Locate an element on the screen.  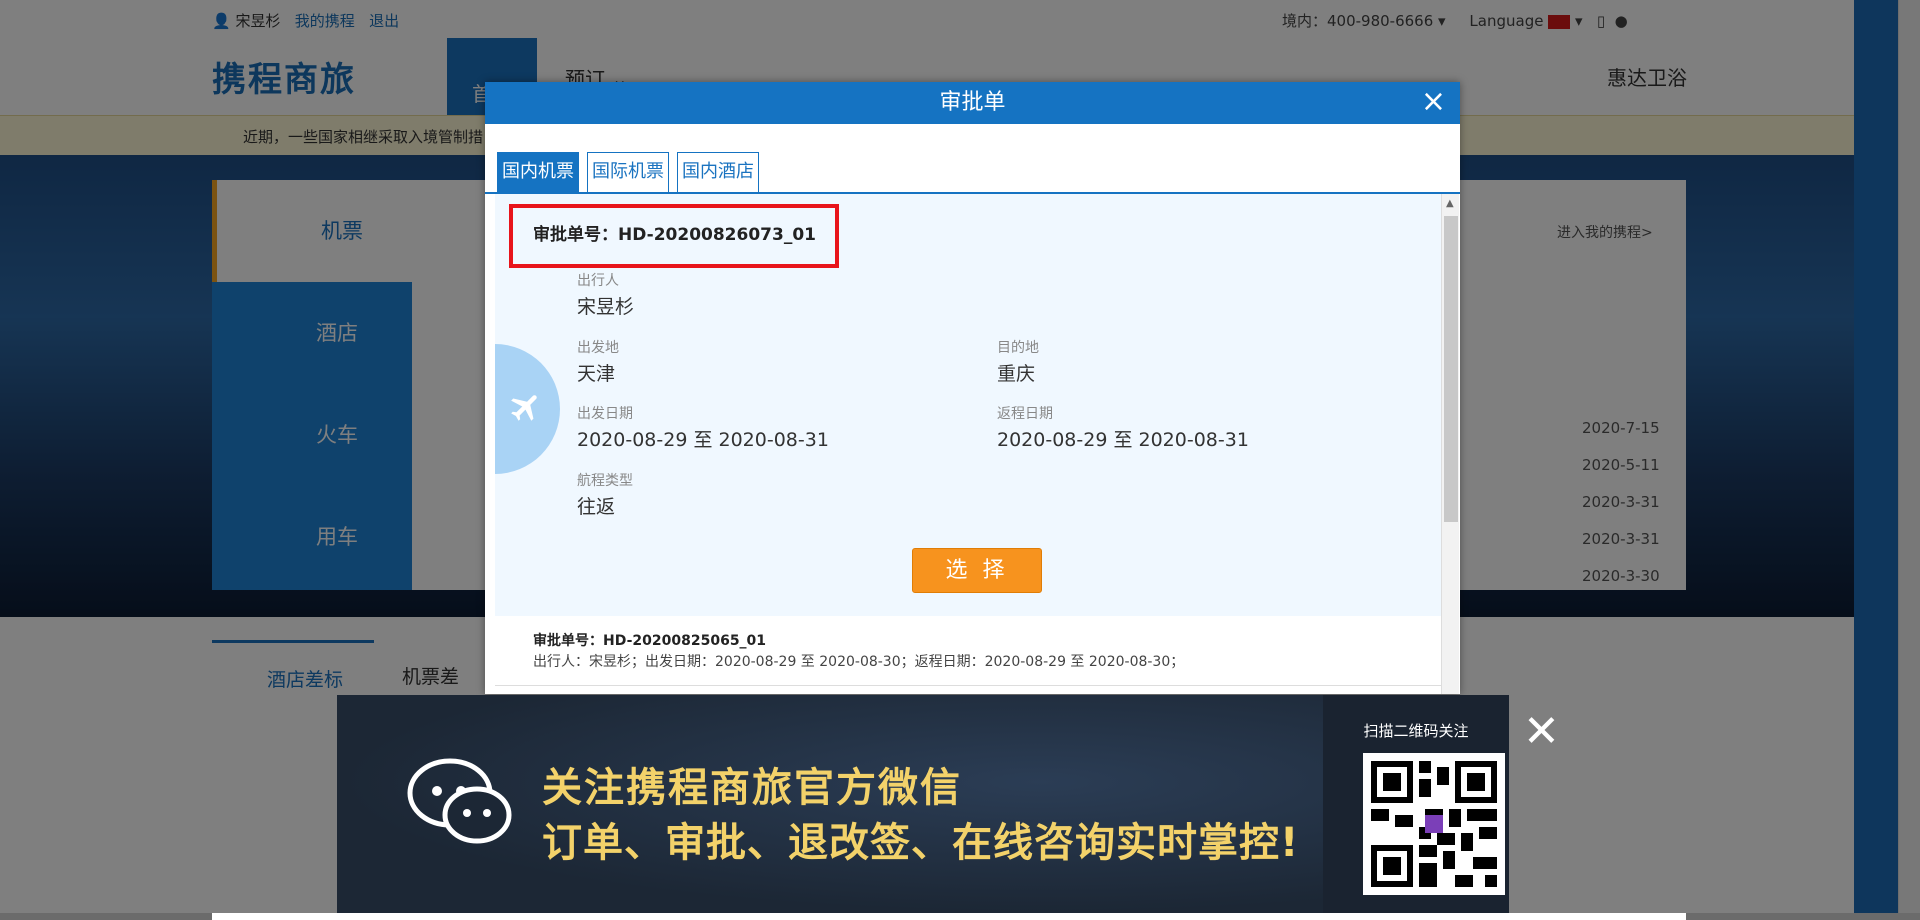
qr-caption: 扫描二维码关注 is located at coordinates (1416, 731).